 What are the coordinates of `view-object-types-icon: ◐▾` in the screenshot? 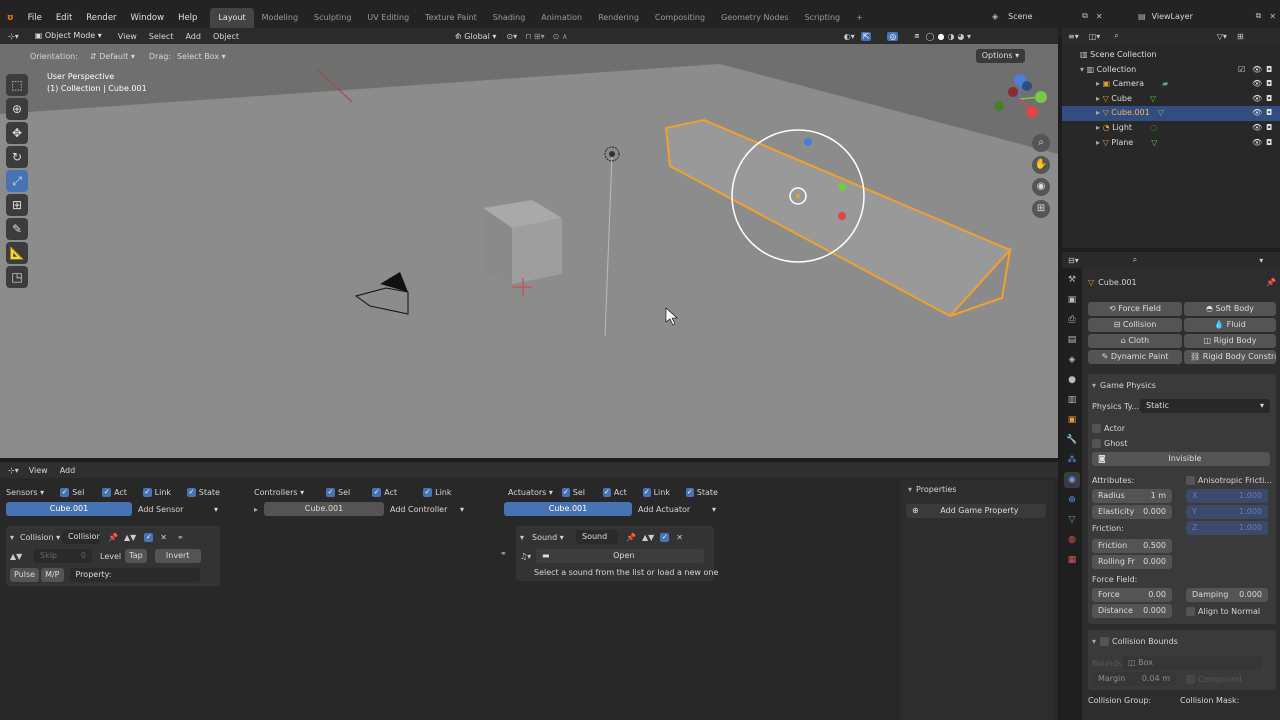 It's located at (849, 36).